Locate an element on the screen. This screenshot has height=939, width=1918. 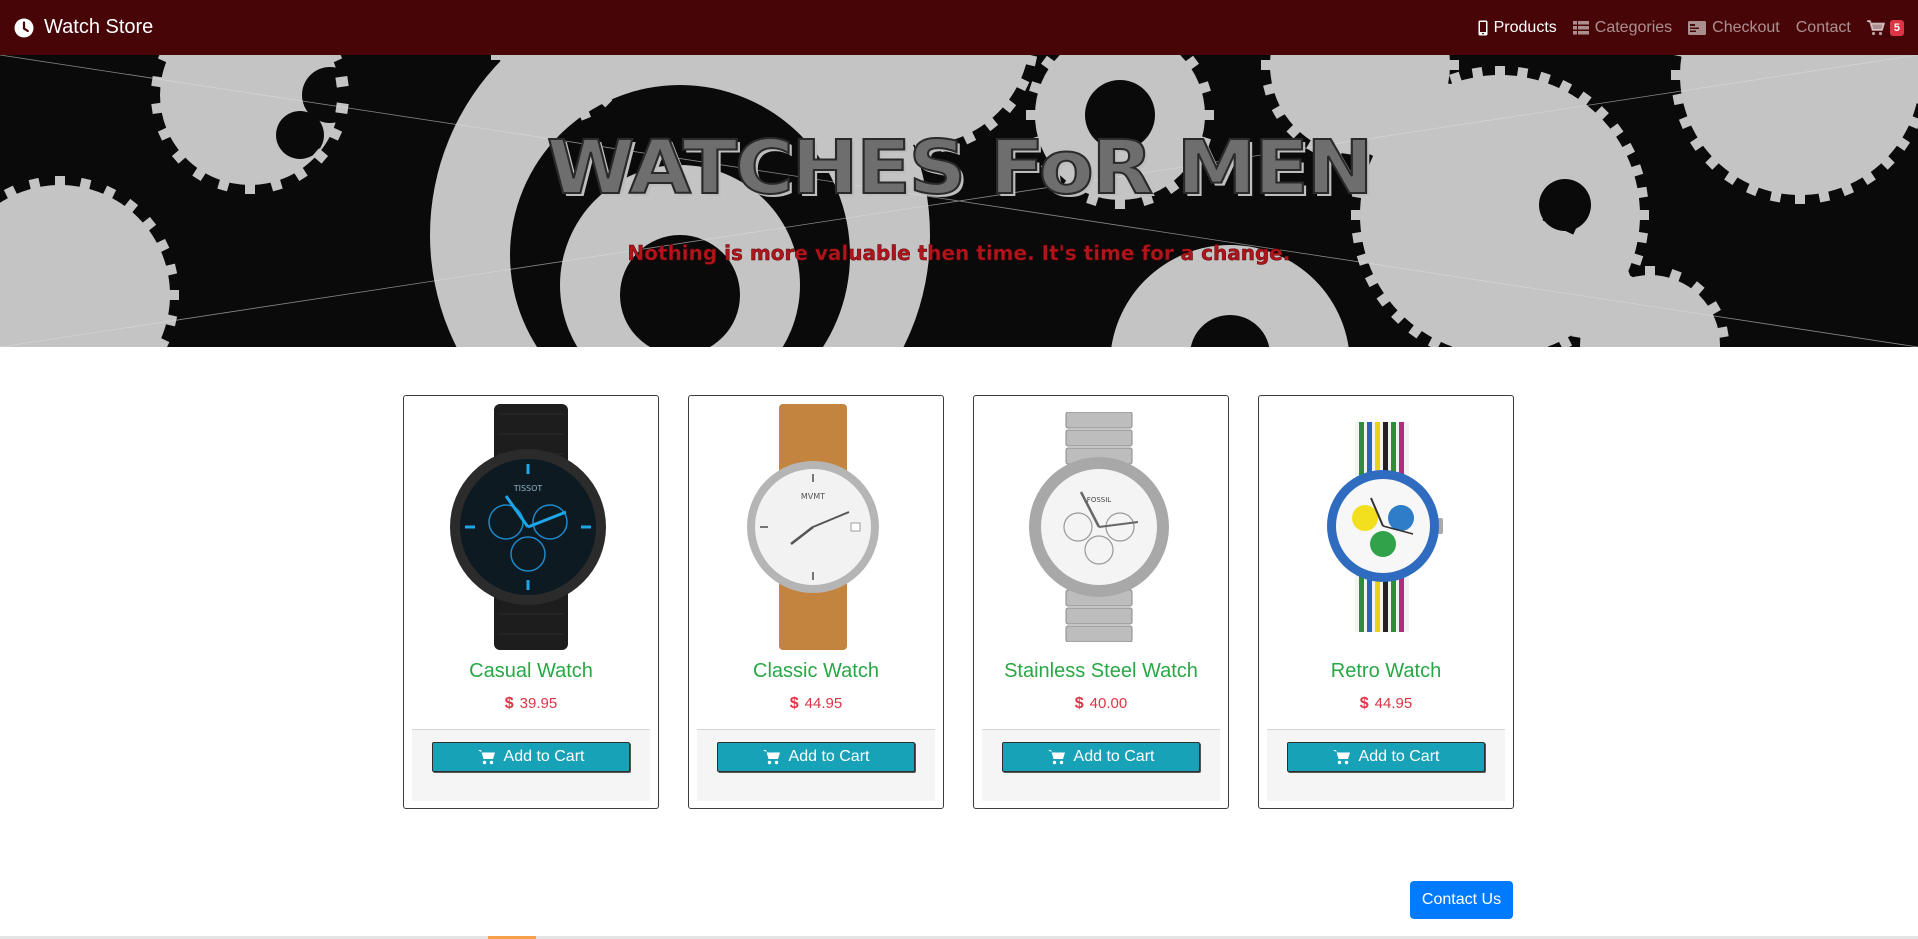
product-image: MVMT is located at coordinates (816, 527).